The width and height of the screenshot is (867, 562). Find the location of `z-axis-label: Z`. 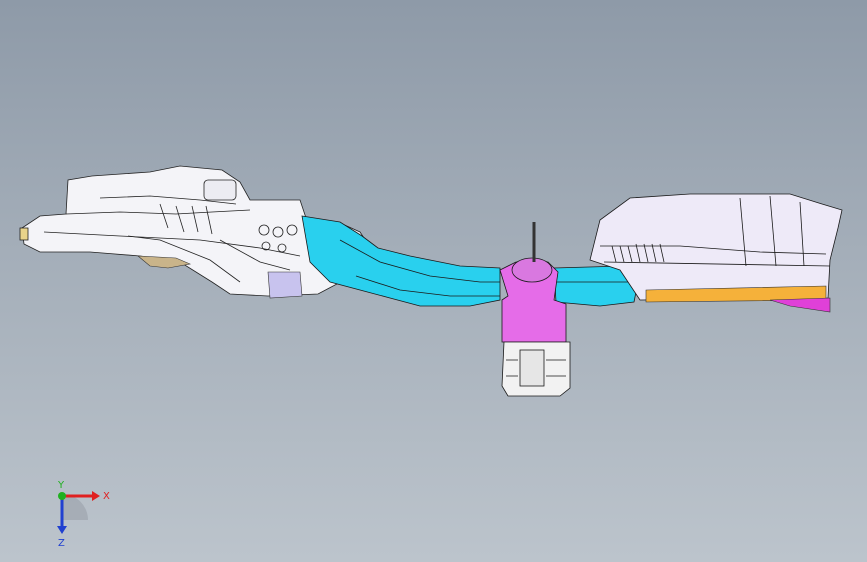

z-axis-label: Z is located at coordinates (61, 543).